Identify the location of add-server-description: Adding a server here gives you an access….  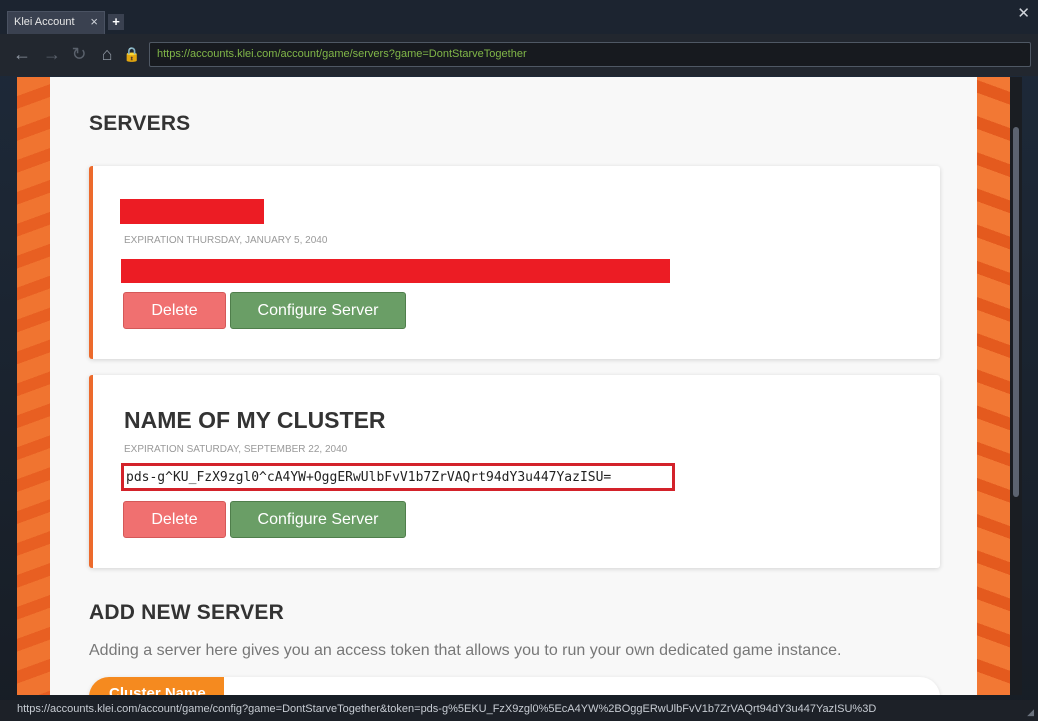
(465, 650).